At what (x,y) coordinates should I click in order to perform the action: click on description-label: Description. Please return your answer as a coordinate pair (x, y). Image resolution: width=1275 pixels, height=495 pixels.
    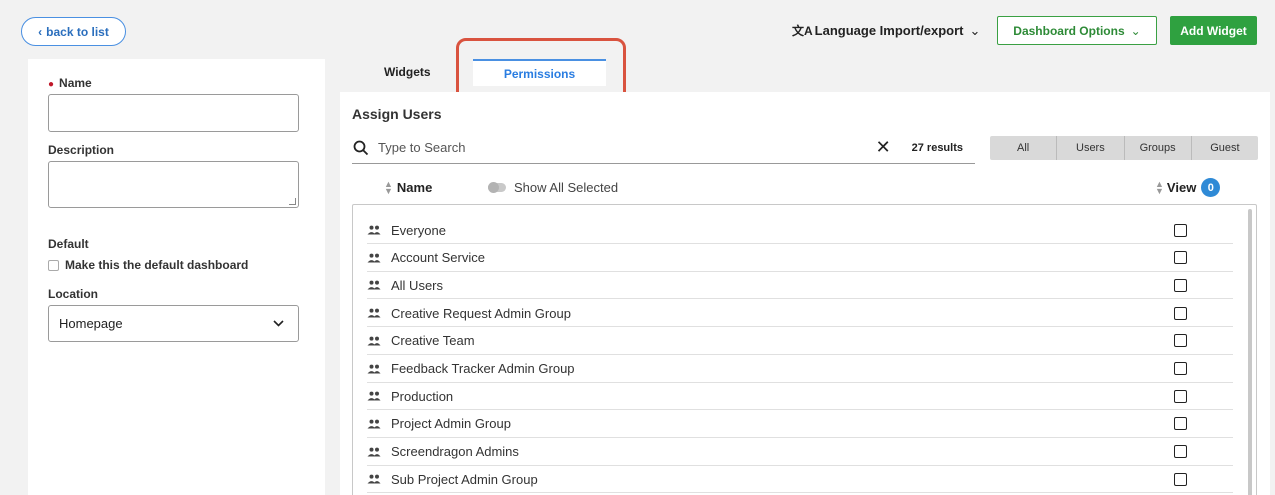
    Looking at the image, I should click on (81, 150).